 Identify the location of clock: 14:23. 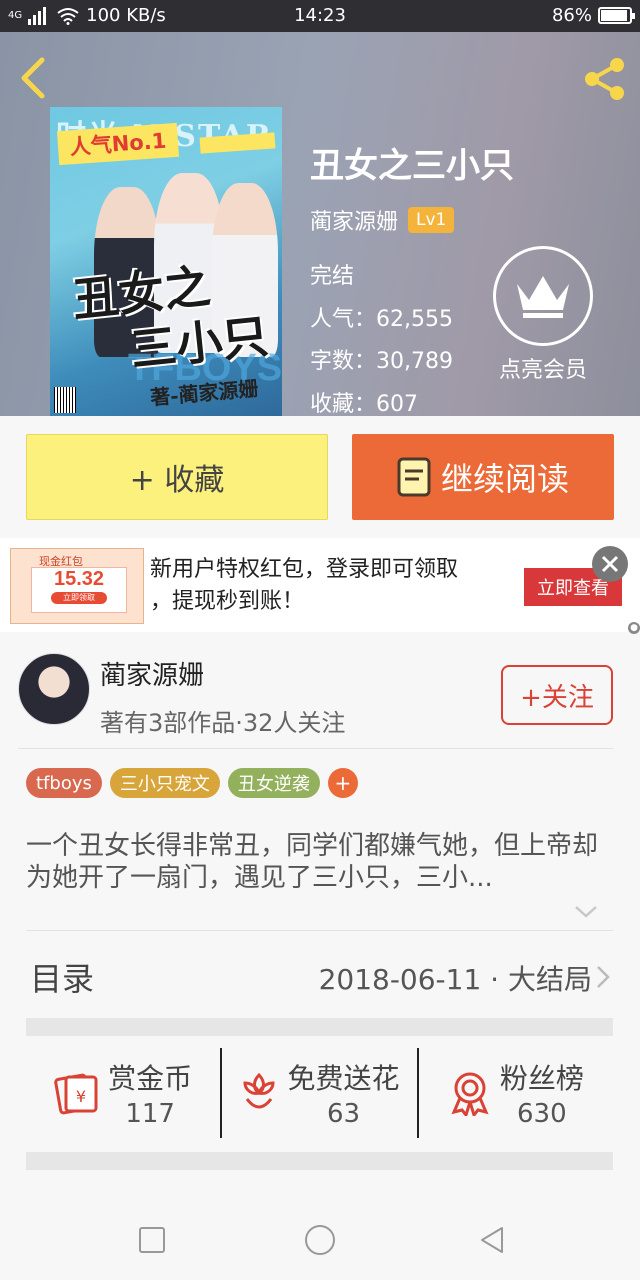
(320, 15).